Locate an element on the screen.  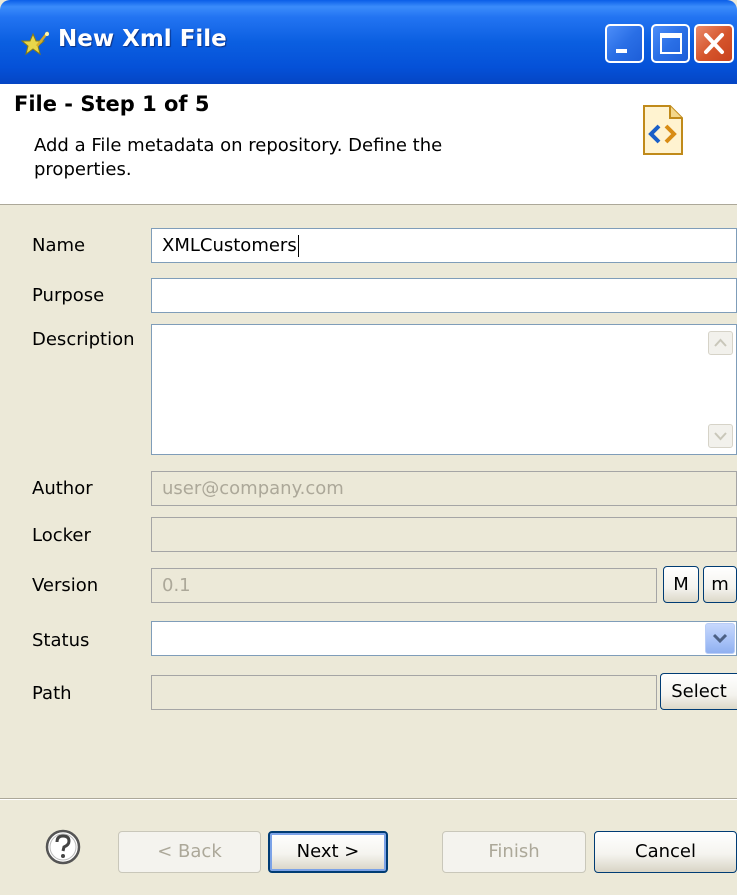
path-input is located at coordinates (404, 692).